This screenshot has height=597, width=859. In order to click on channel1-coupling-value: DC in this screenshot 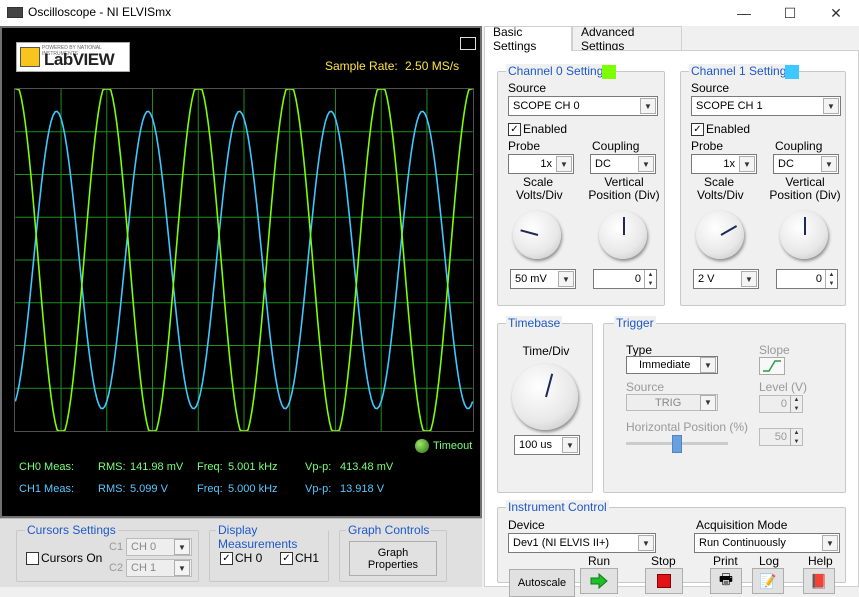, I will do `click(786, 164)`.